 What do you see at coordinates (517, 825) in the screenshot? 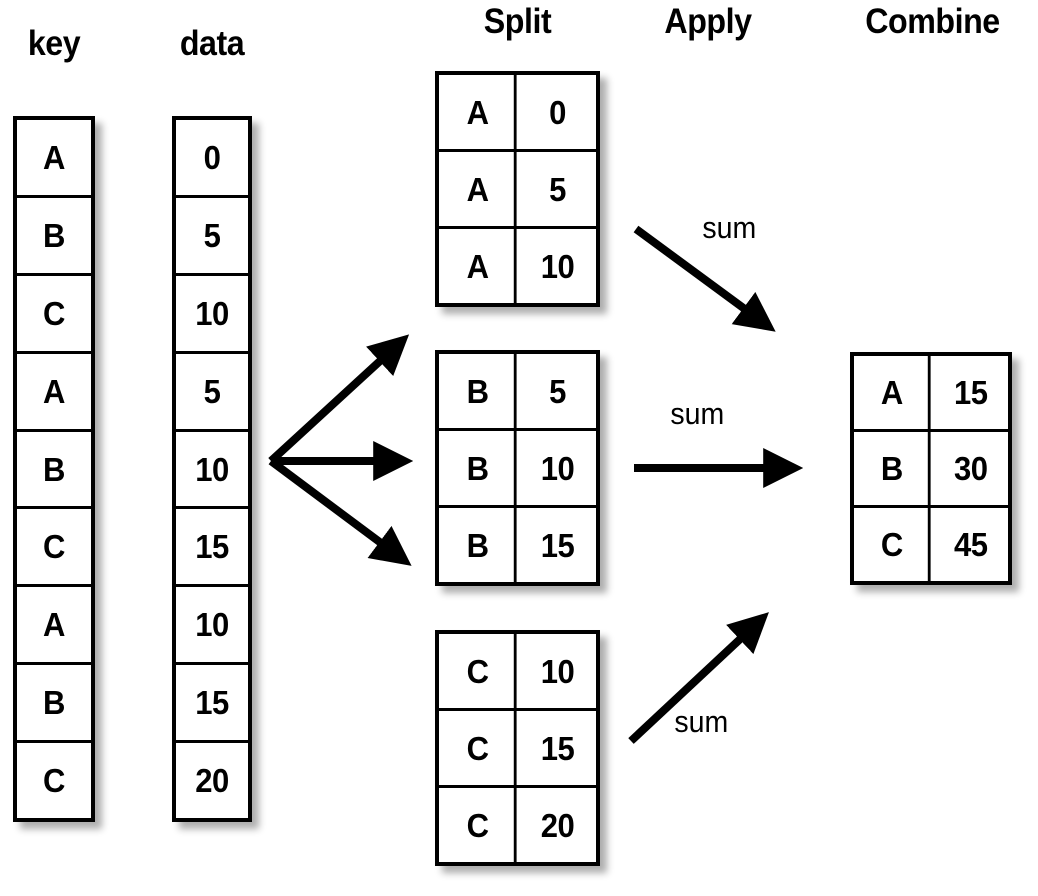
I see `table-row: C 20` at bounding box center [517, 825].